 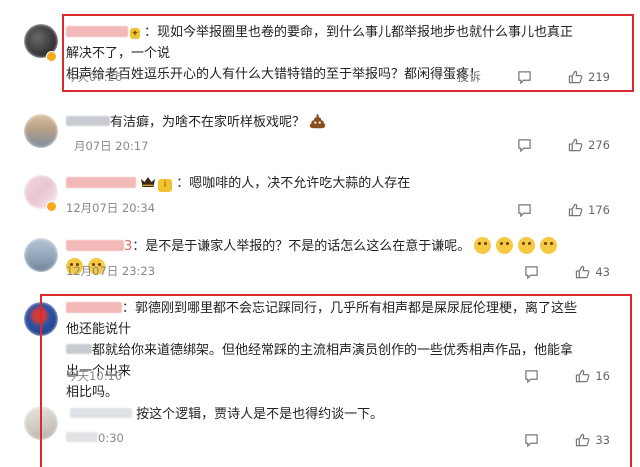 What do you see at coordinates (111, 271) in the screenshot?
I see `comment-time: 12月07日 23:23` at bounding box center [111, 271].